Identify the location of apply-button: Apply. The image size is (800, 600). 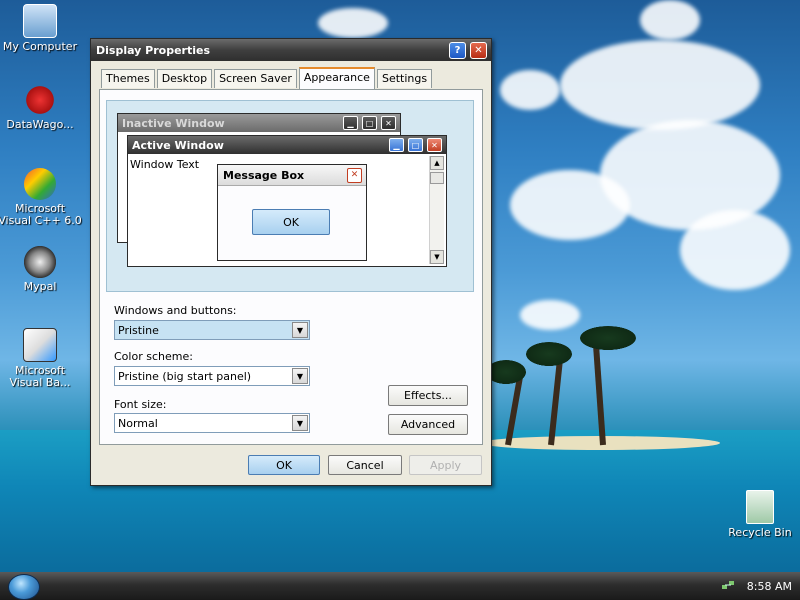
(445, 465).